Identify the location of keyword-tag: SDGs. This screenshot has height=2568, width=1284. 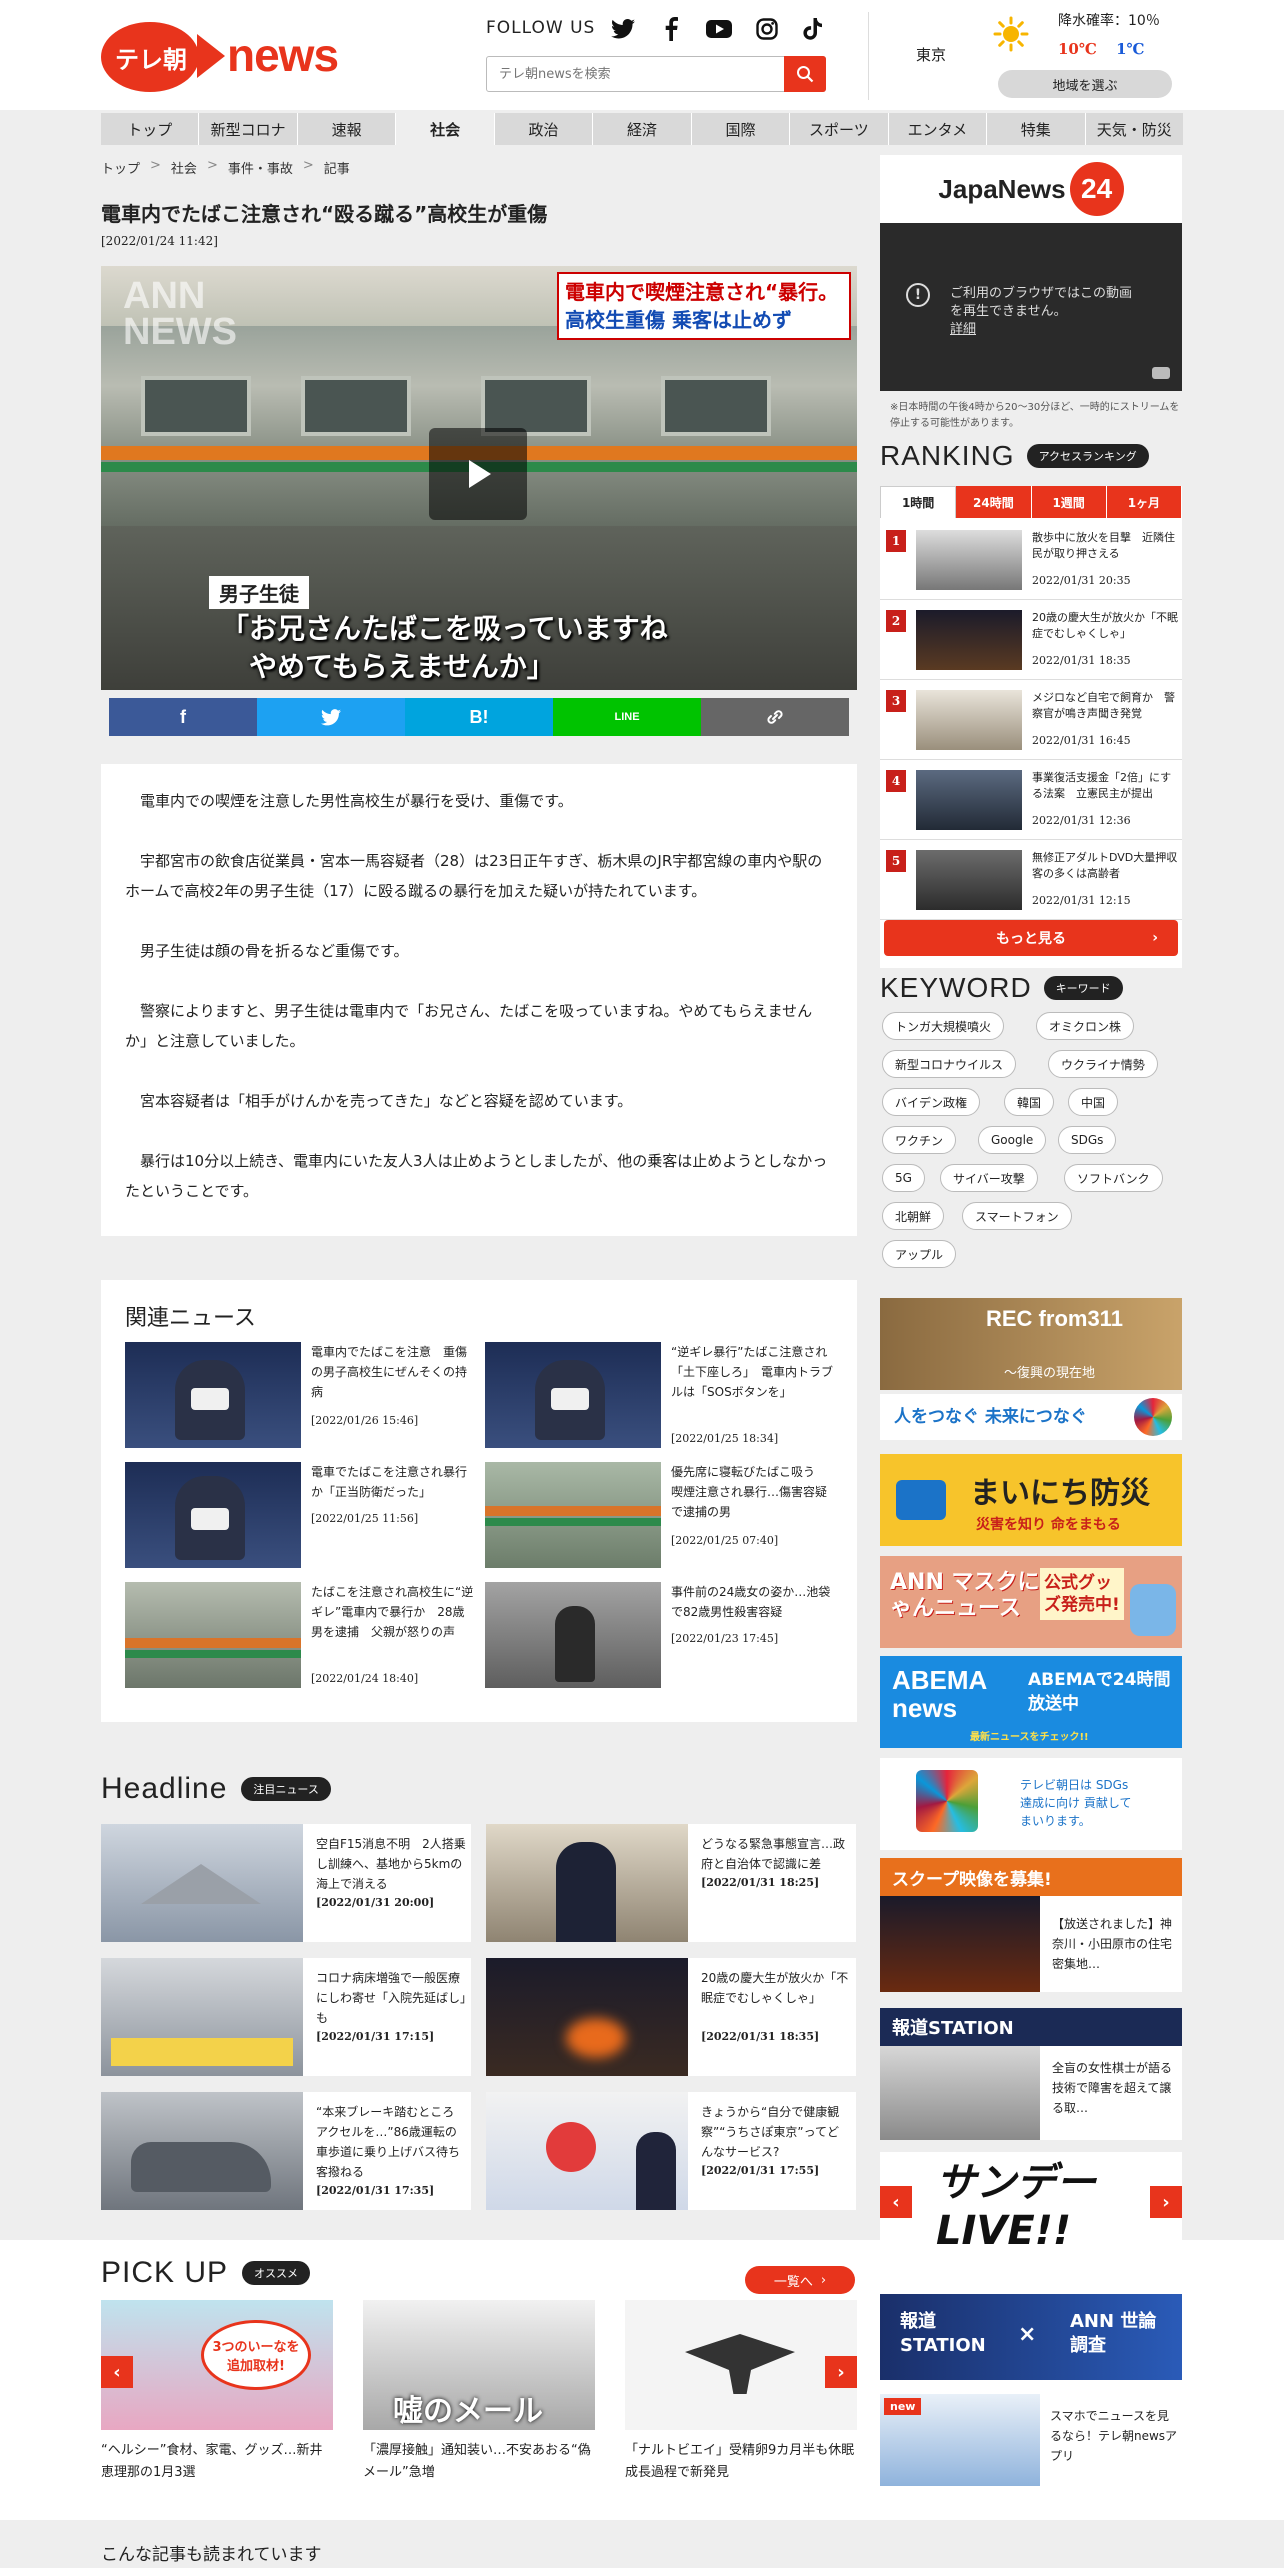
(1087, 1140).